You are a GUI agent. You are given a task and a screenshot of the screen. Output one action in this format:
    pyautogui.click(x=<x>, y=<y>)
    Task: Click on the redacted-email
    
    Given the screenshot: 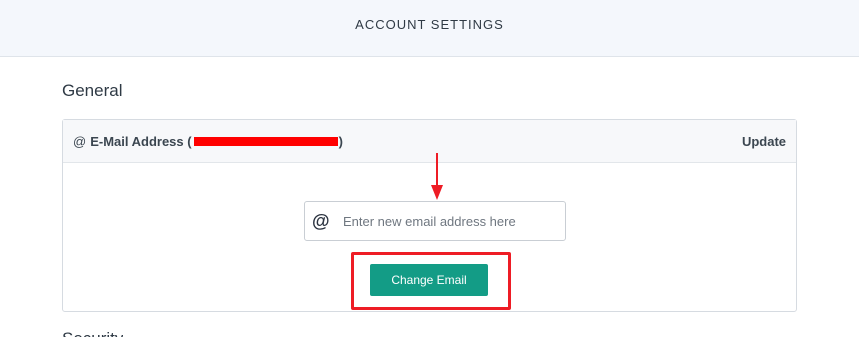 What is the action you would take?
    pyautogui.click(x=265, y=142)
    